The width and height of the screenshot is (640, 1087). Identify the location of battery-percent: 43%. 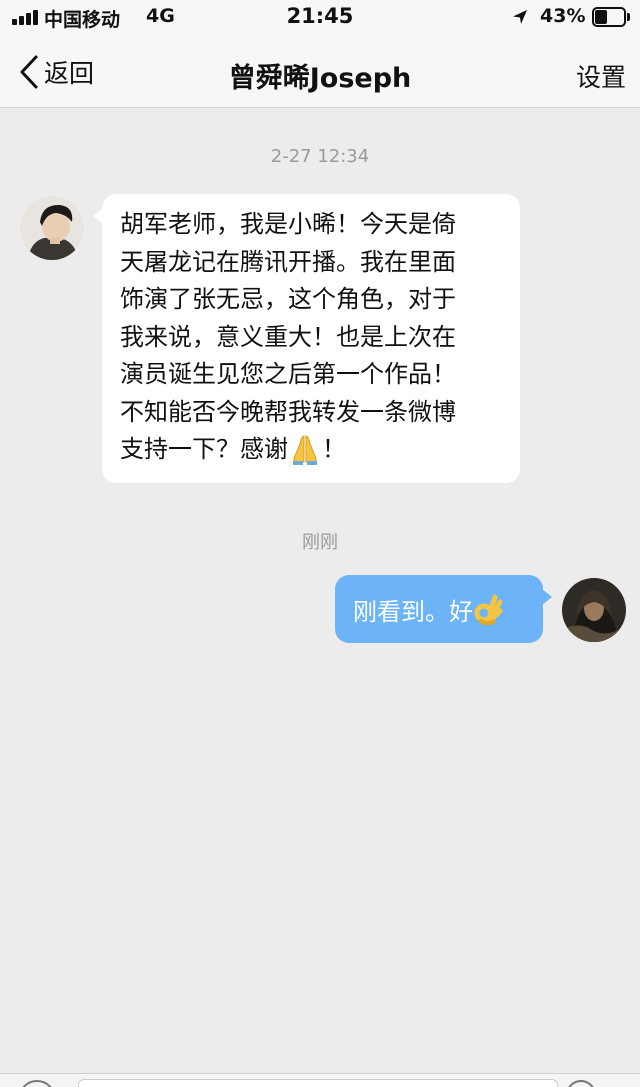
(563, 16).